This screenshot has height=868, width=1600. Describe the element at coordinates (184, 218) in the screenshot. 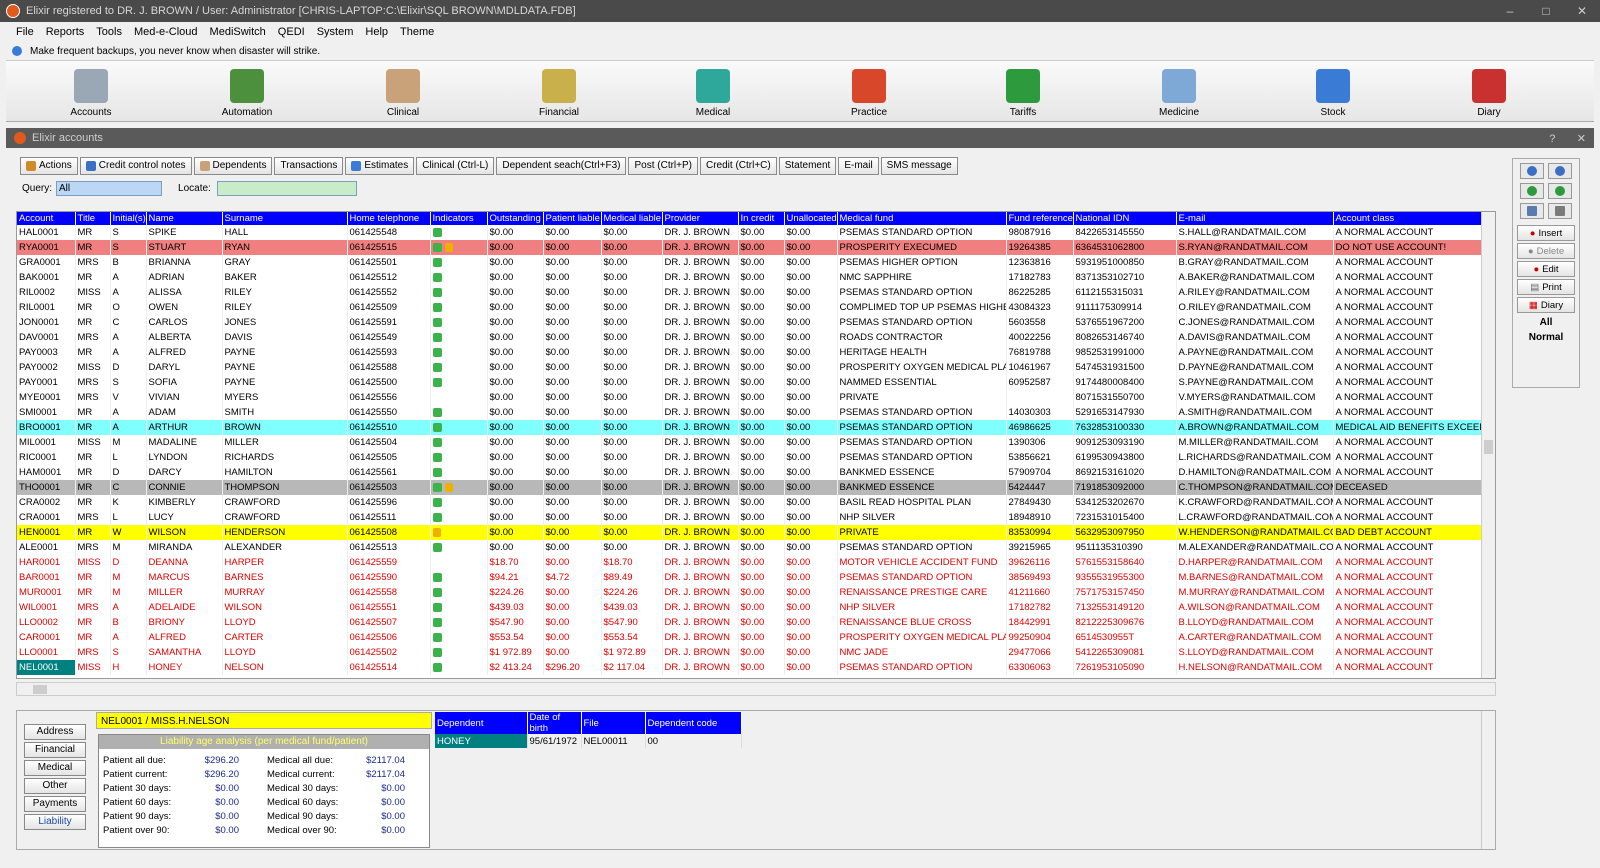

I see `column-header: Name` at that location.